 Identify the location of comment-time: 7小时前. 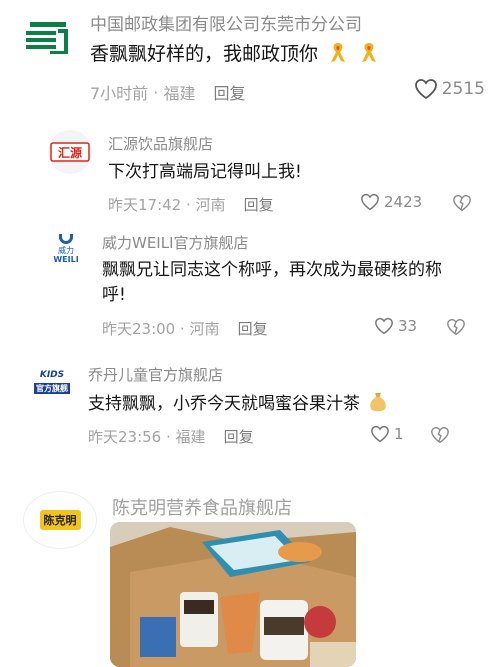
(119, 93).